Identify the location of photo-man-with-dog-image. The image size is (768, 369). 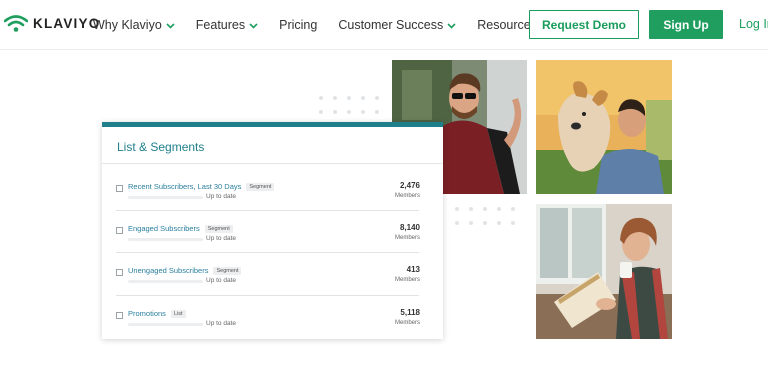
(604, 127).